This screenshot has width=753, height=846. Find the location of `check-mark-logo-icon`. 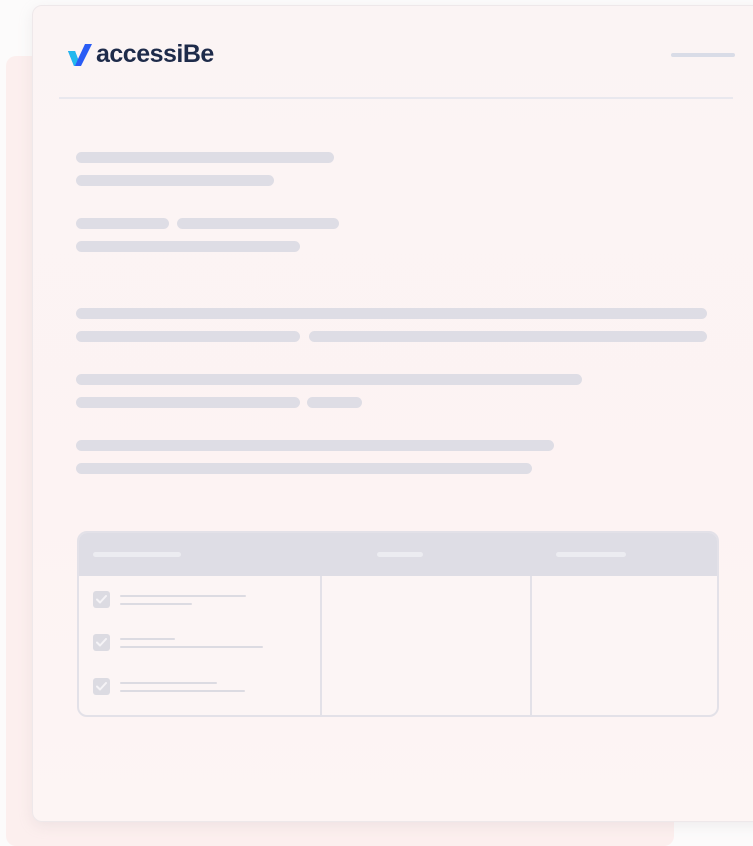

check-mark-logo-icon is located at coordinates (79, 55).